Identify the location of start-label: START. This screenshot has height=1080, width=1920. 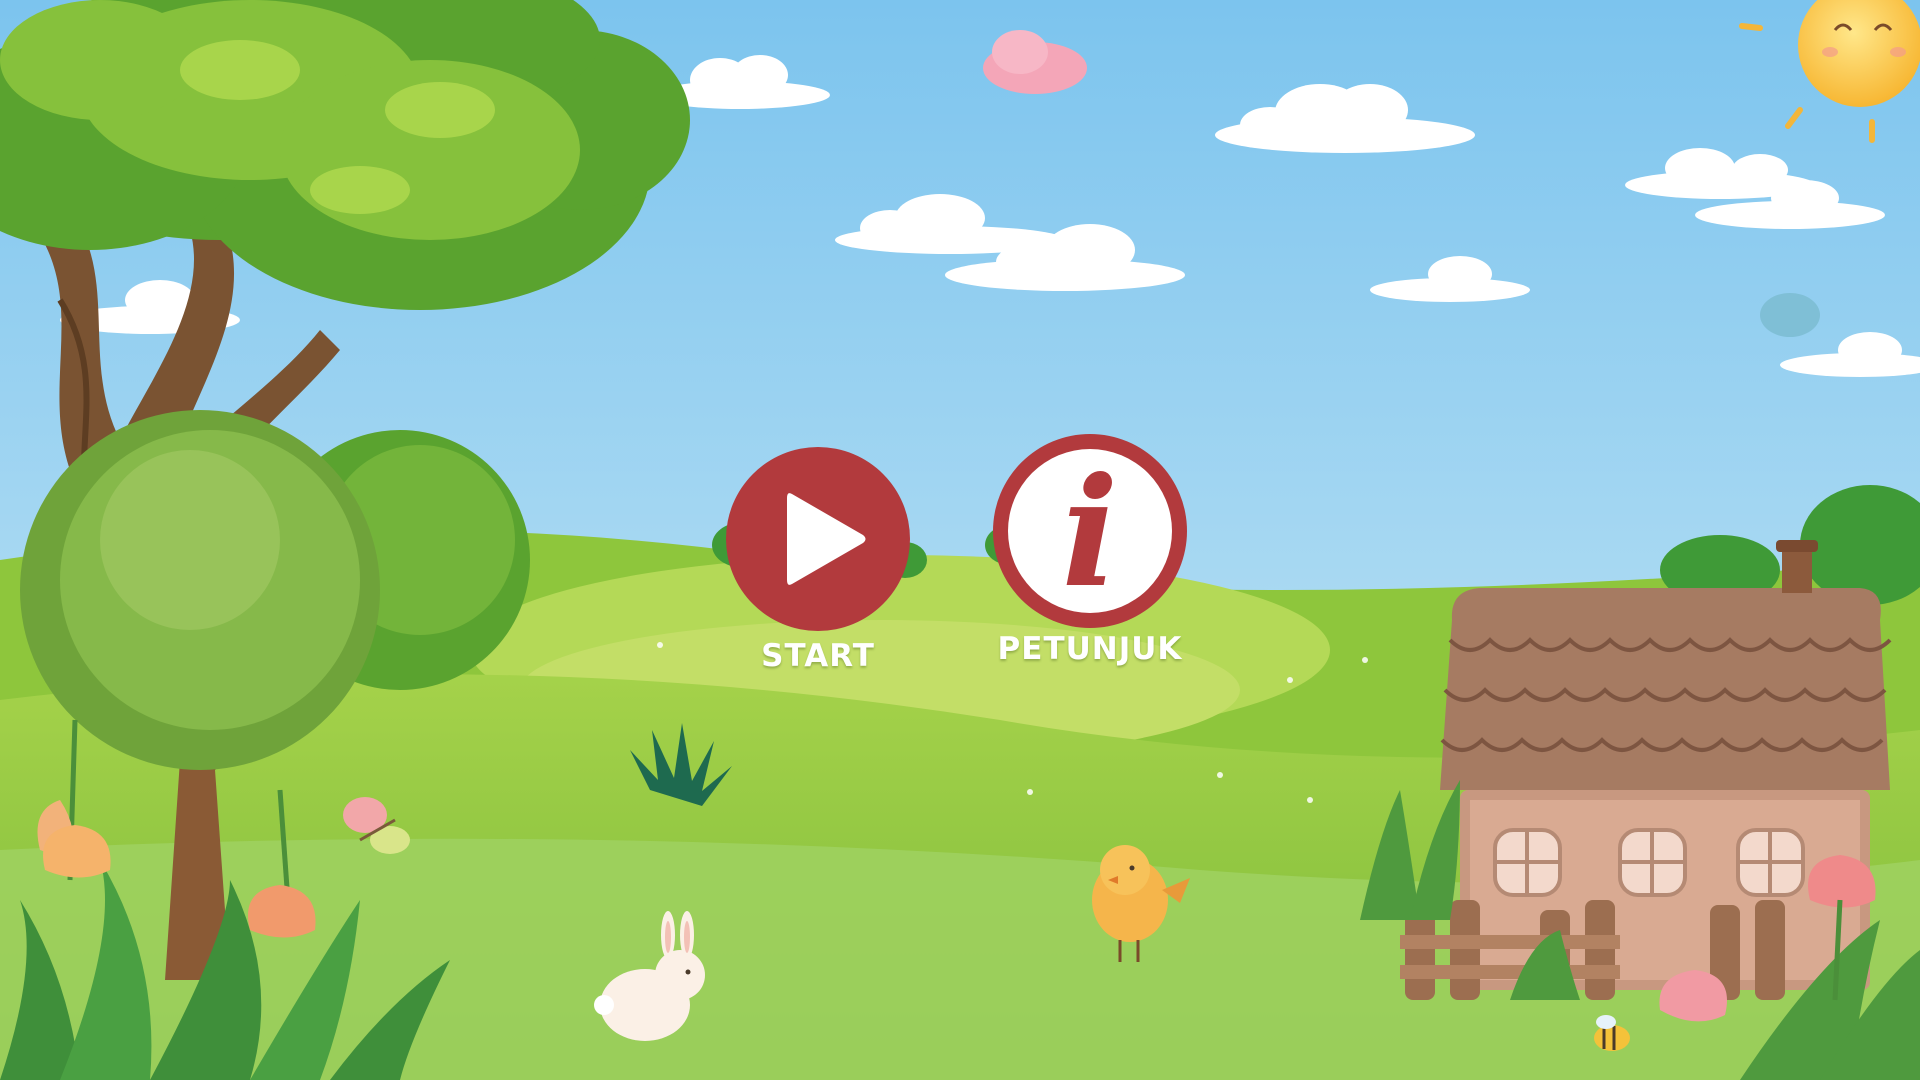
(818, 656).